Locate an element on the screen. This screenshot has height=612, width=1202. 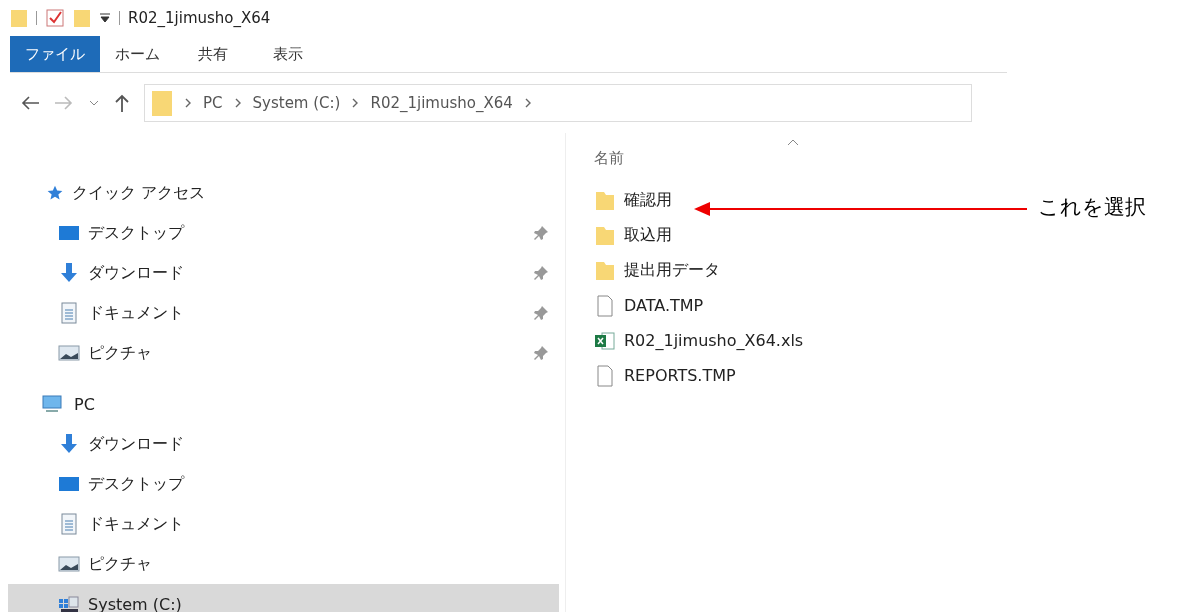
path-segment: R02_1jimusho_X64 is located at coordinates (441, 103).